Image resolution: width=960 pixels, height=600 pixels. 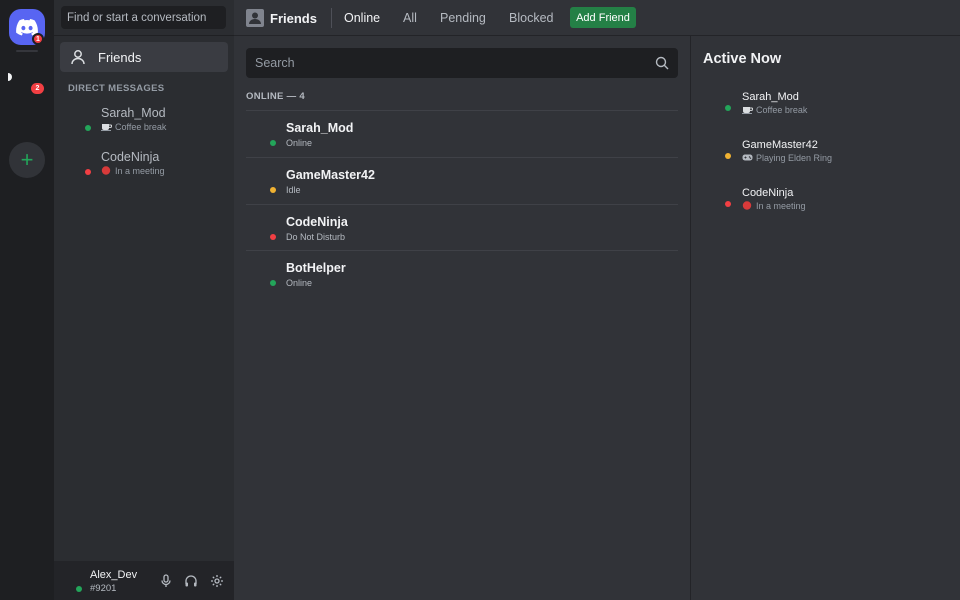 What do you see at coordinates (38, 39) in the screenshot?
I see `home-notification-badge: 1` at bounding box center [38, 39].